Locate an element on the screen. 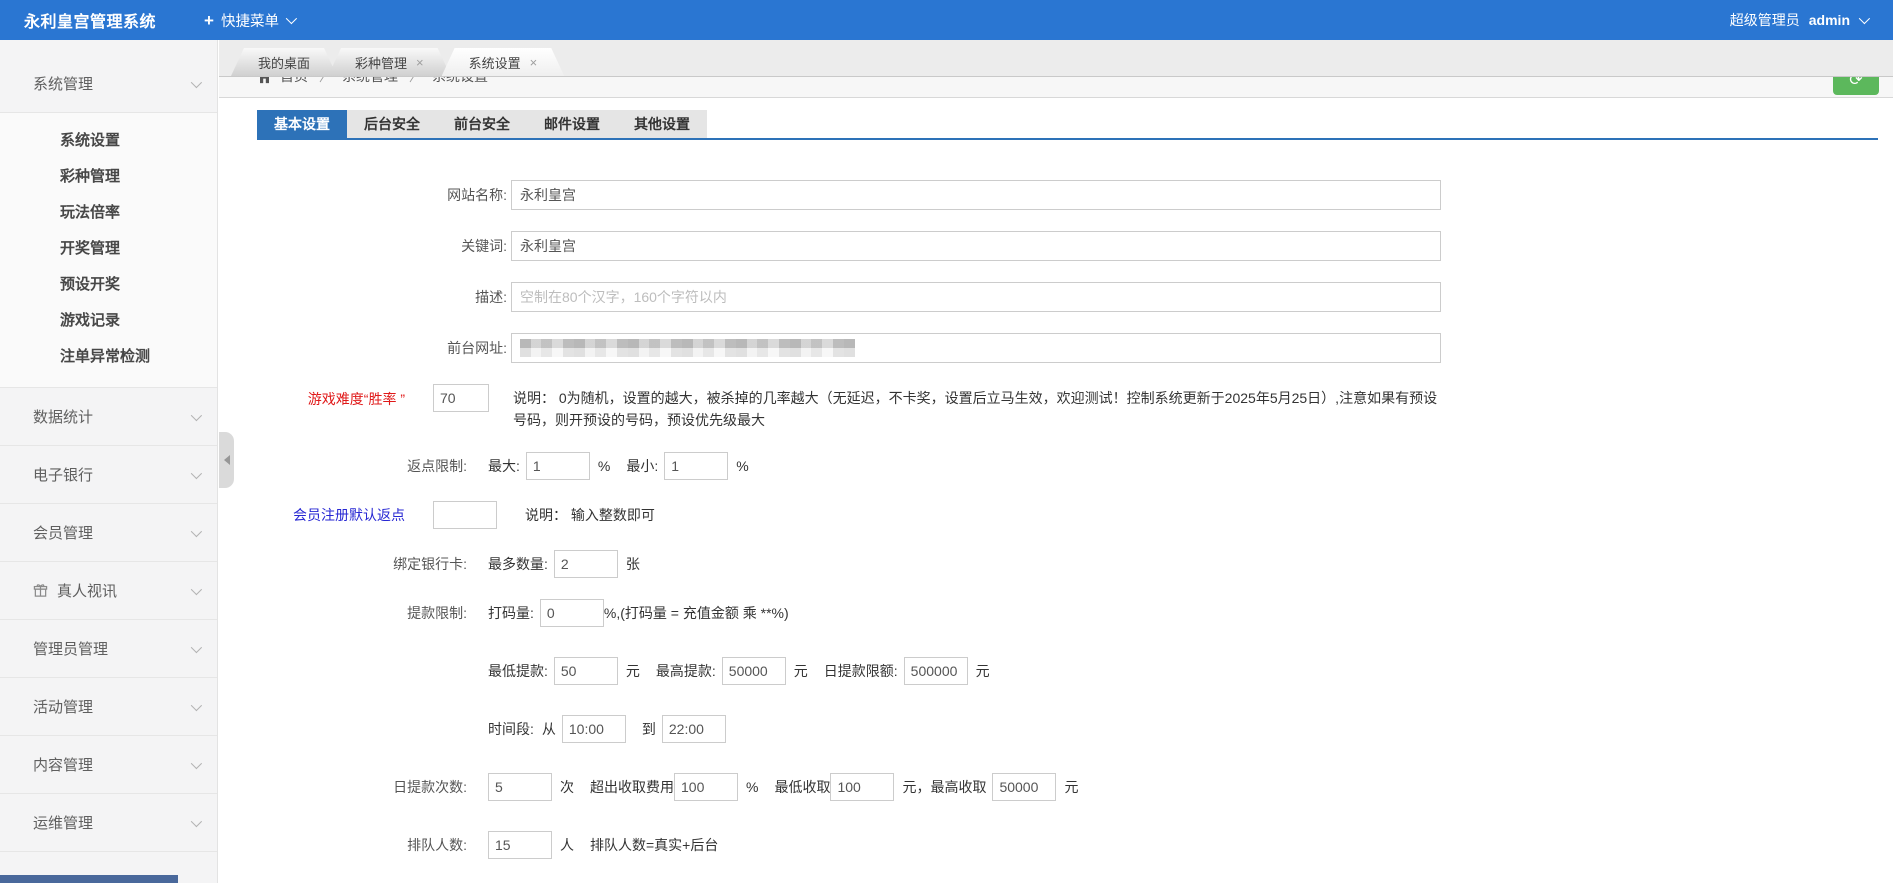 This screenshot has height=883, width=1893. default-rebate-link: 会员注册默认返点 is located at coordinates (331, 515).